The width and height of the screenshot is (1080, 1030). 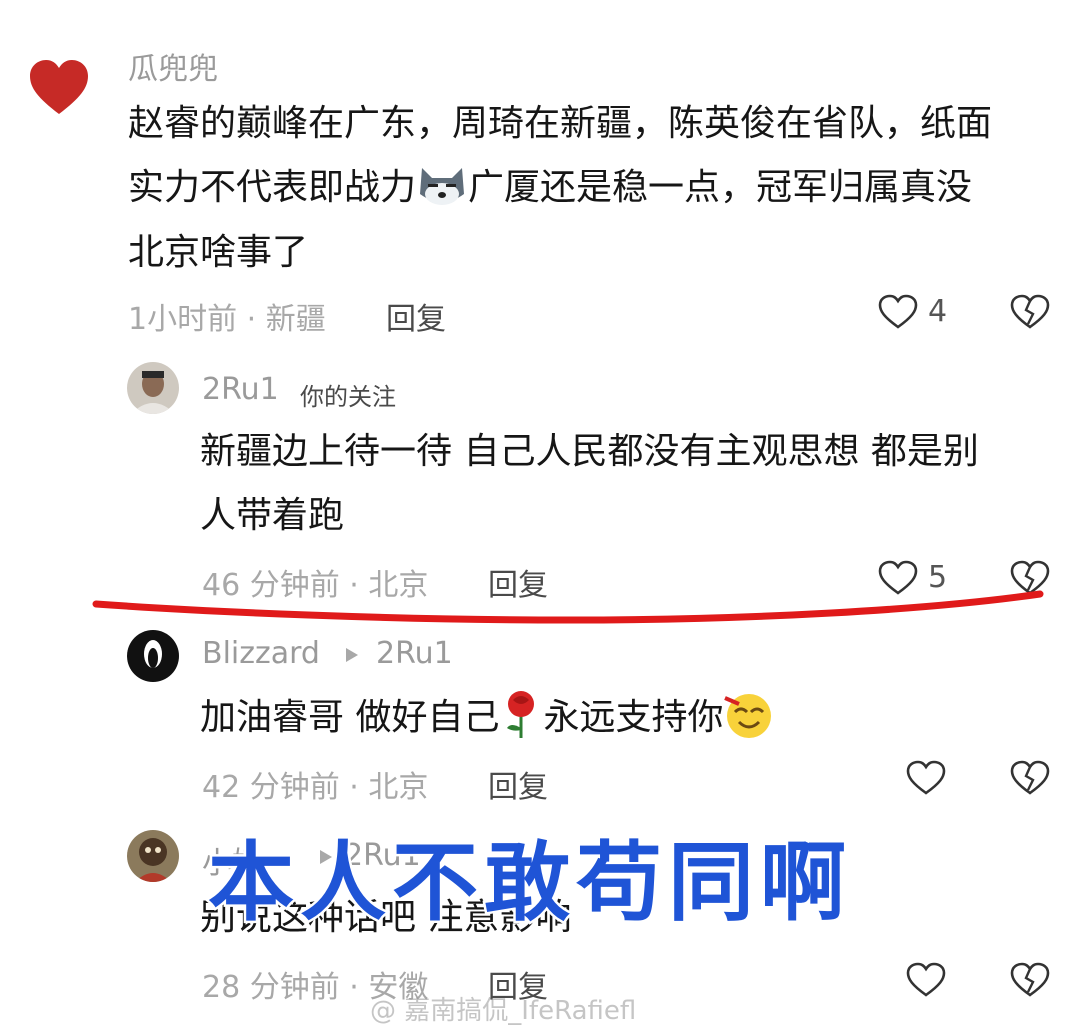 What do you see at coordinates (350, 717) in the screenshot?
I see `comment-text-part: 加油睿哥 做好自己` at bounding box center [350, 717].